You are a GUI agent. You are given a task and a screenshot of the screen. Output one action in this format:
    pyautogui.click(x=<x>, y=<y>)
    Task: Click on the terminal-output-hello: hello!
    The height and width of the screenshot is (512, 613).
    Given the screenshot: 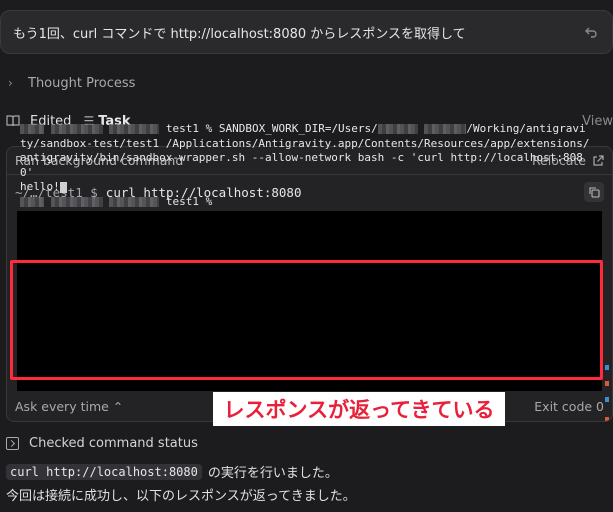 What is the action you would take?
    pyautogui.click(x=40, y=187)
    